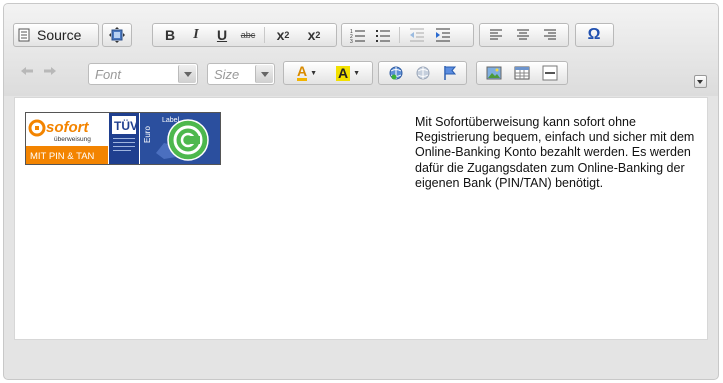 Image resolution: width=723 pixels, height=383 pixels. I want to click on align-left-button, so click(496, 35).